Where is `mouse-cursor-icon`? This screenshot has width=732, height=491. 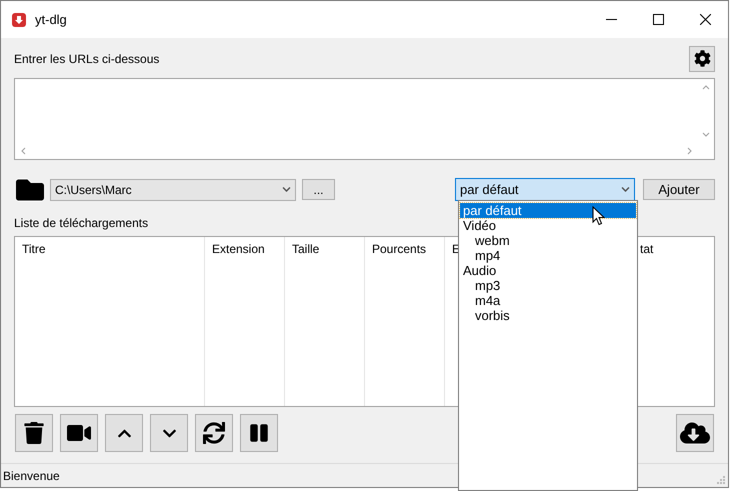 mouse-cursor-icon is located at coordinates (598, 216).